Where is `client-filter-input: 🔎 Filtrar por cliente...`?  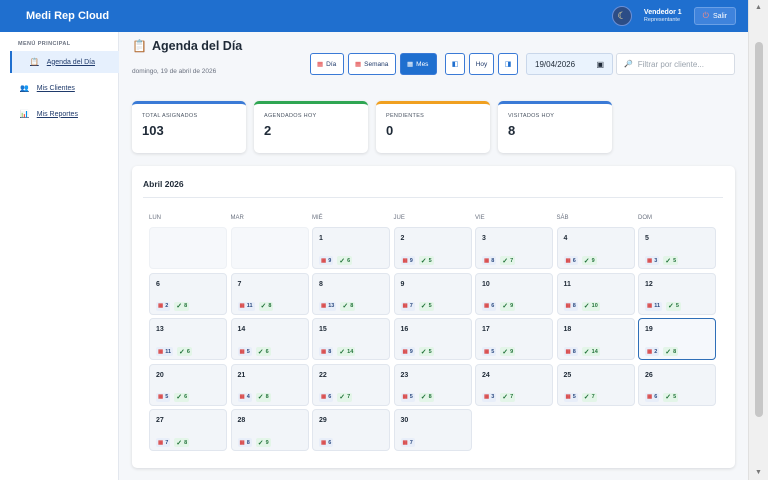
client-filter-input: 🔎 Filtrar por cliente... is located at coordinates (675, 64).